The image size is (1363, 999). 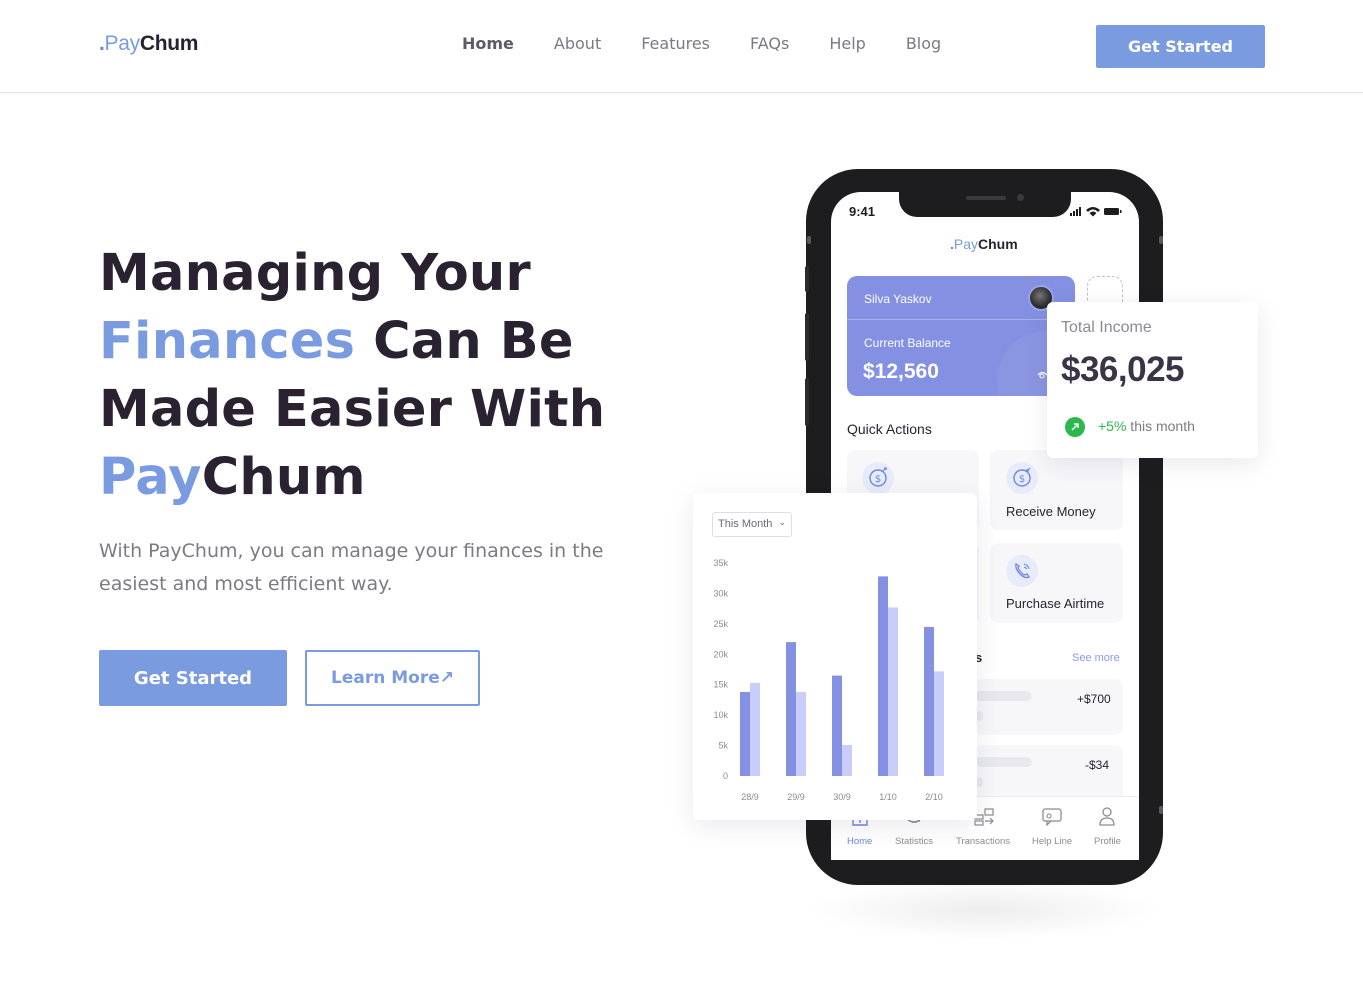 I want to click on headline-accent-pay: Pay, so click(x=150, y=477).